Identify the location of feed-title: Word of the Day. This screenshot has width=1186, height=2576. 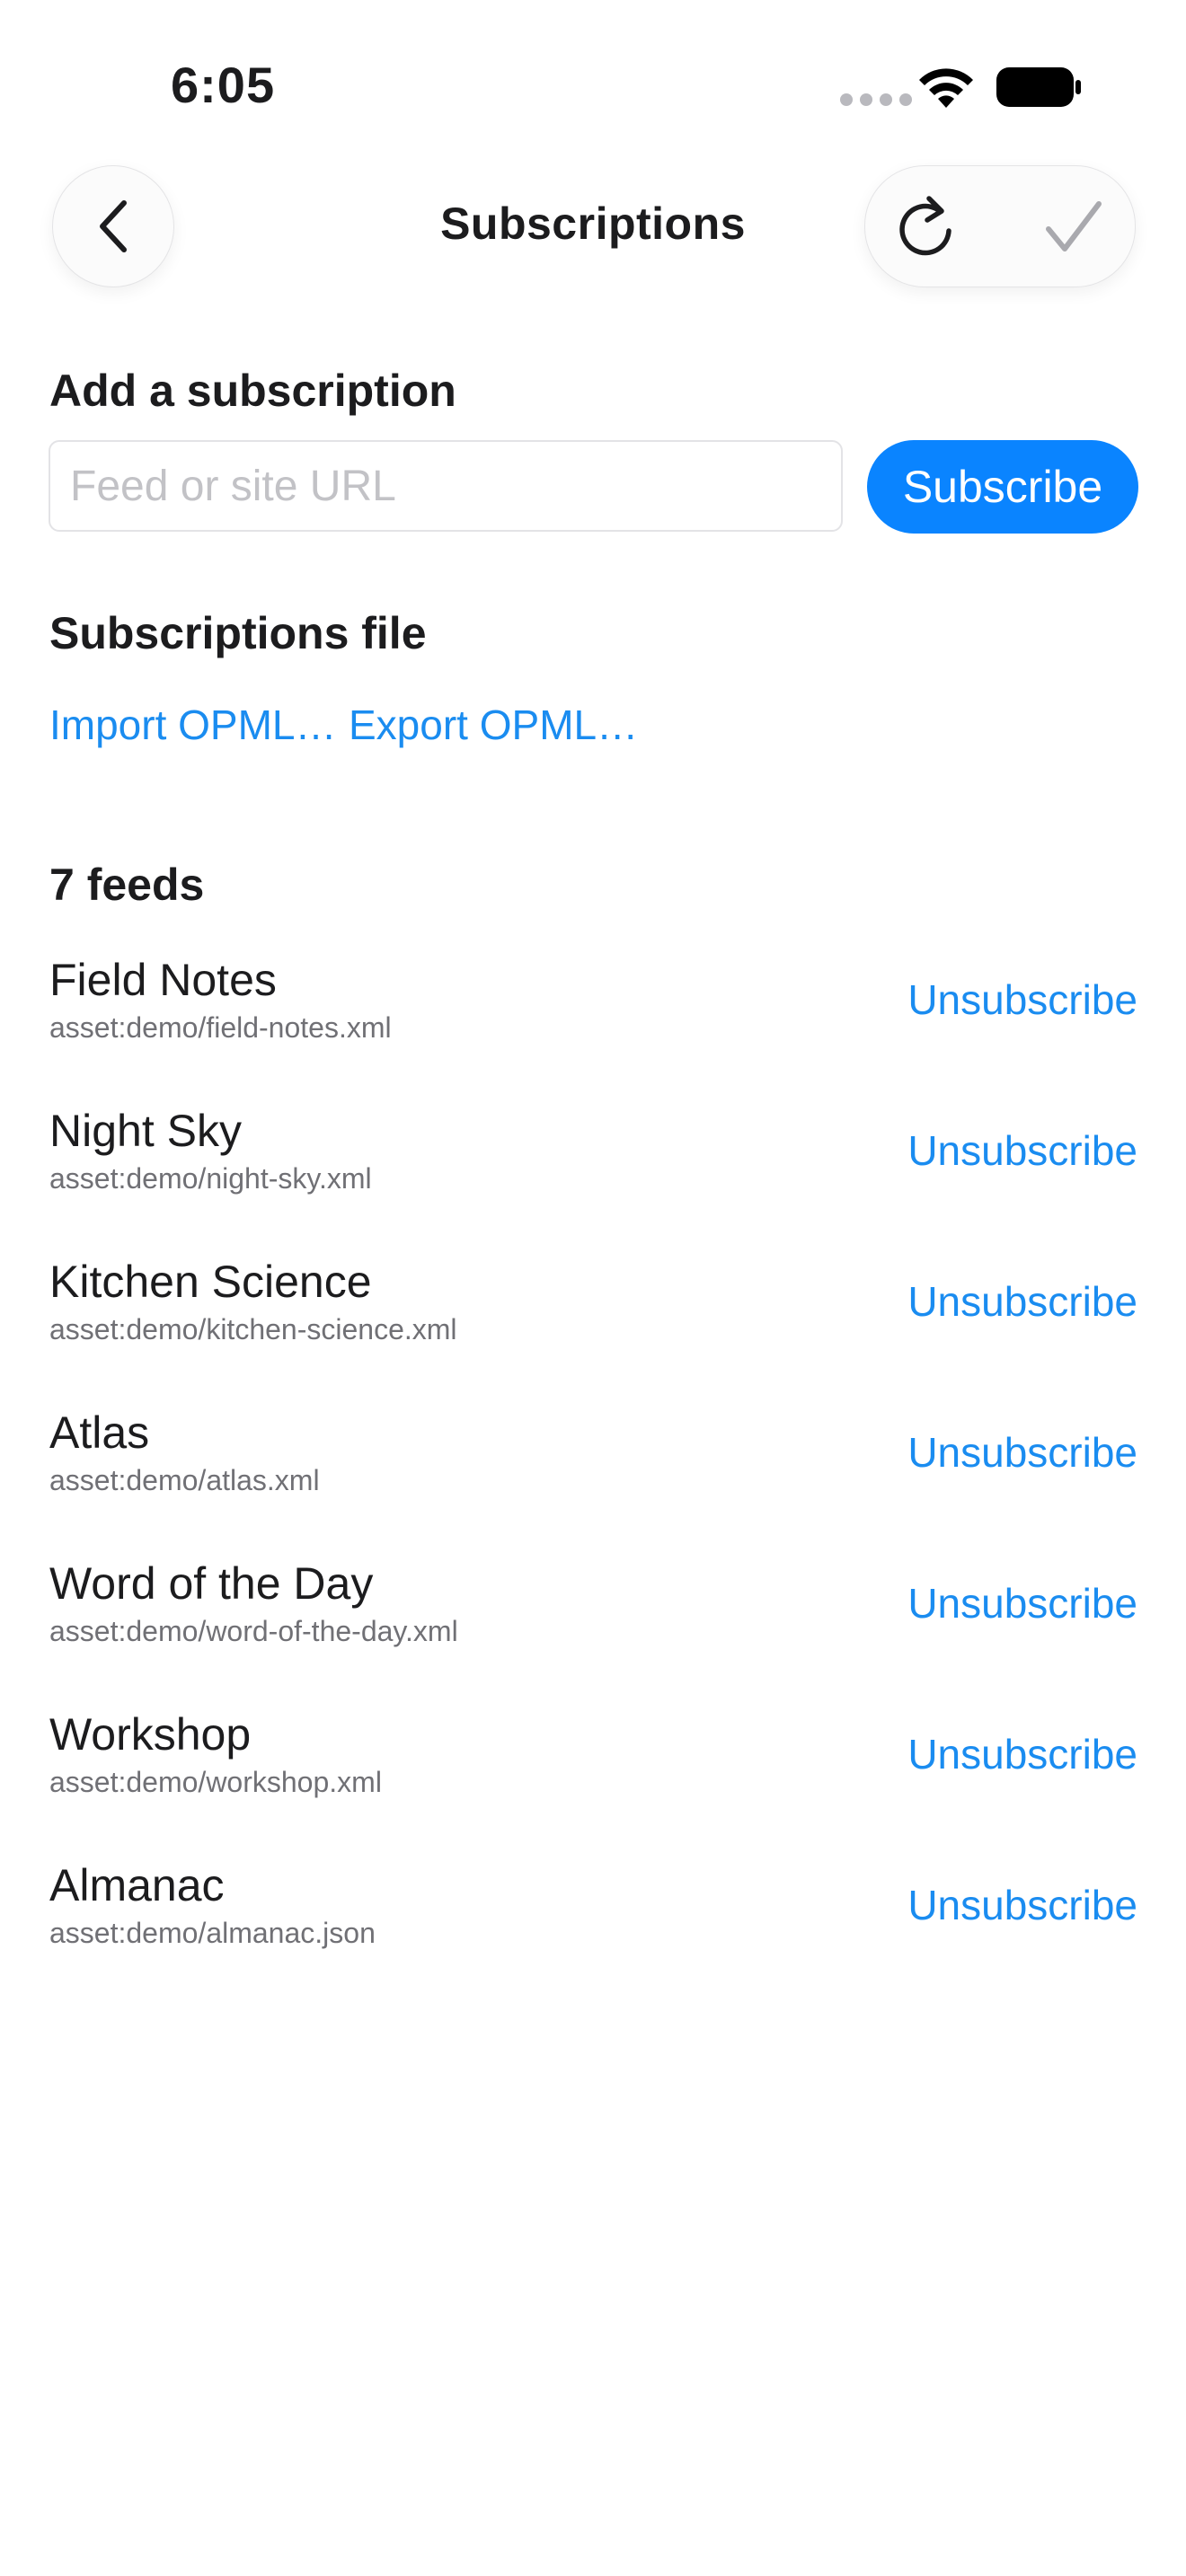
(211, 1583).